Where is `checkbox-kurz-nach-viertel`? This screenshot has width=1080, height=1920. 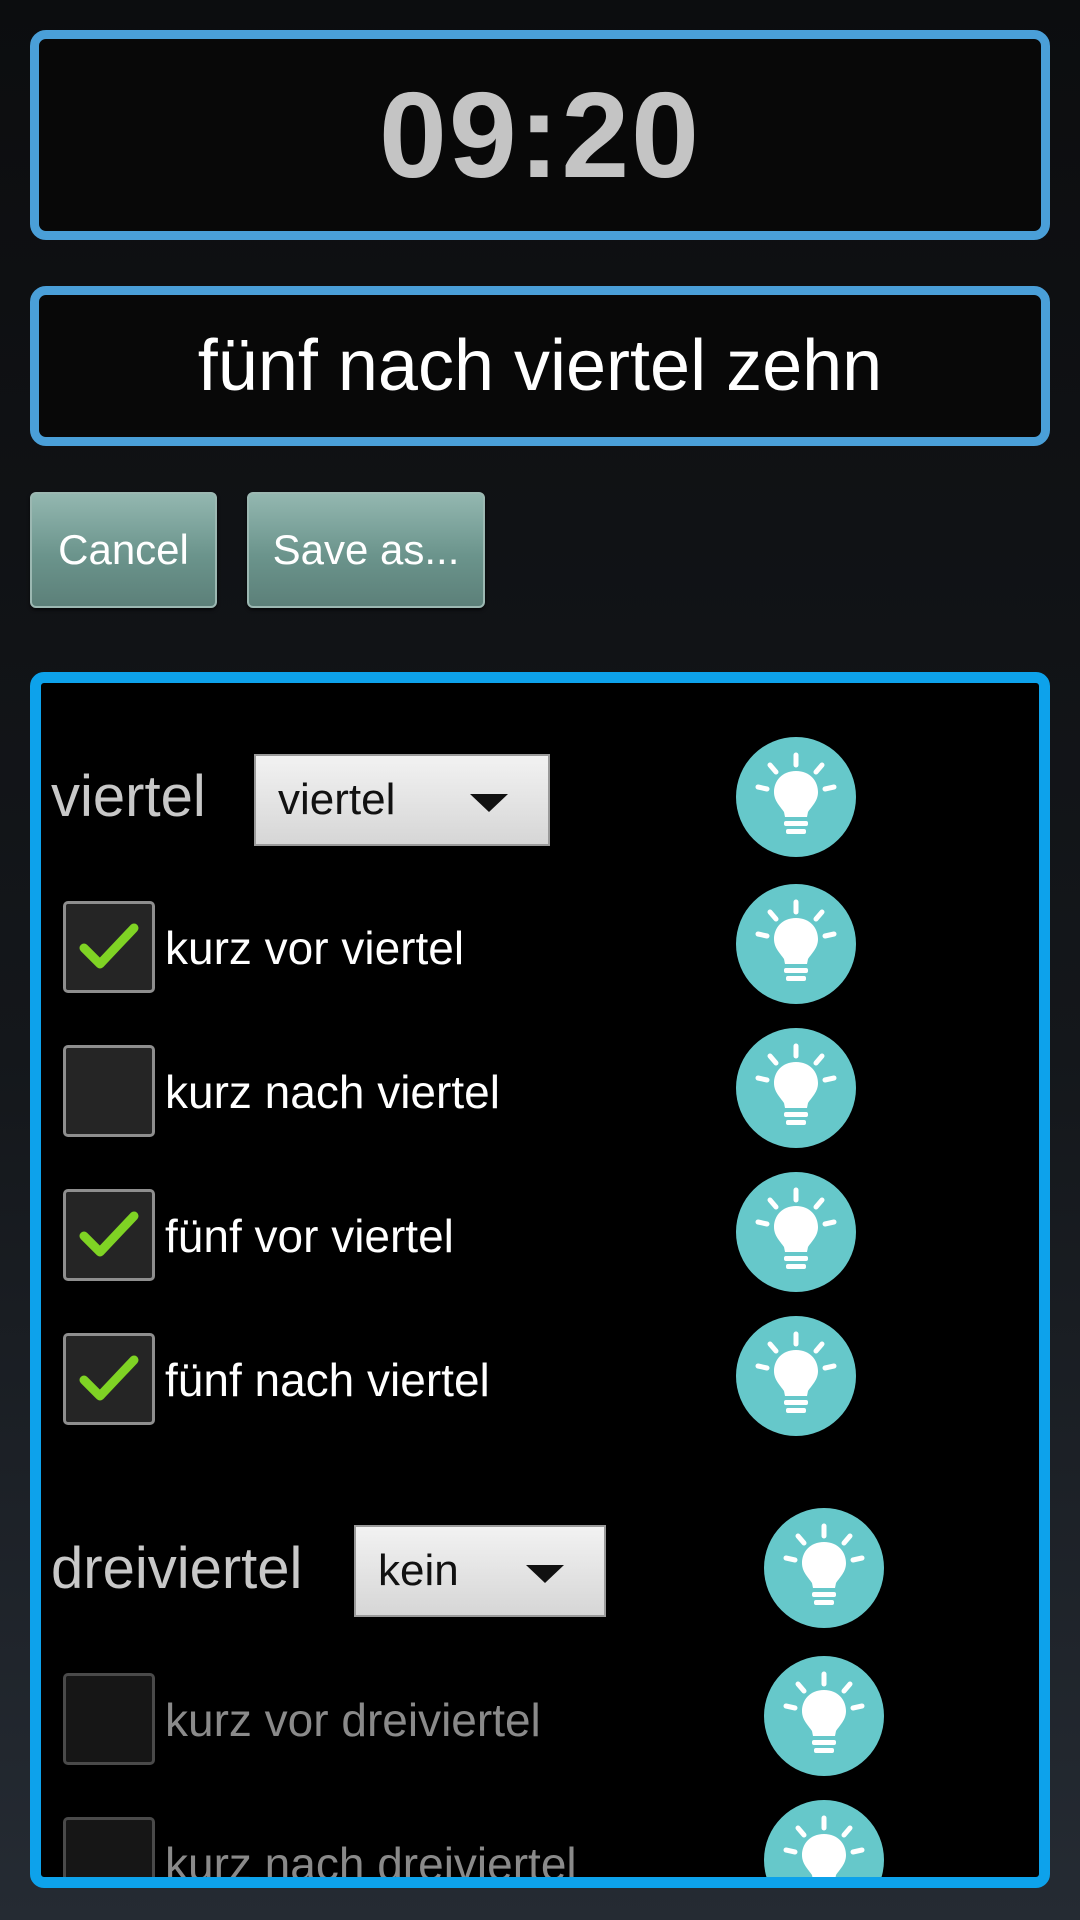 checkbox-kurz-nach-viertel is located at coordinates (109, 1091).